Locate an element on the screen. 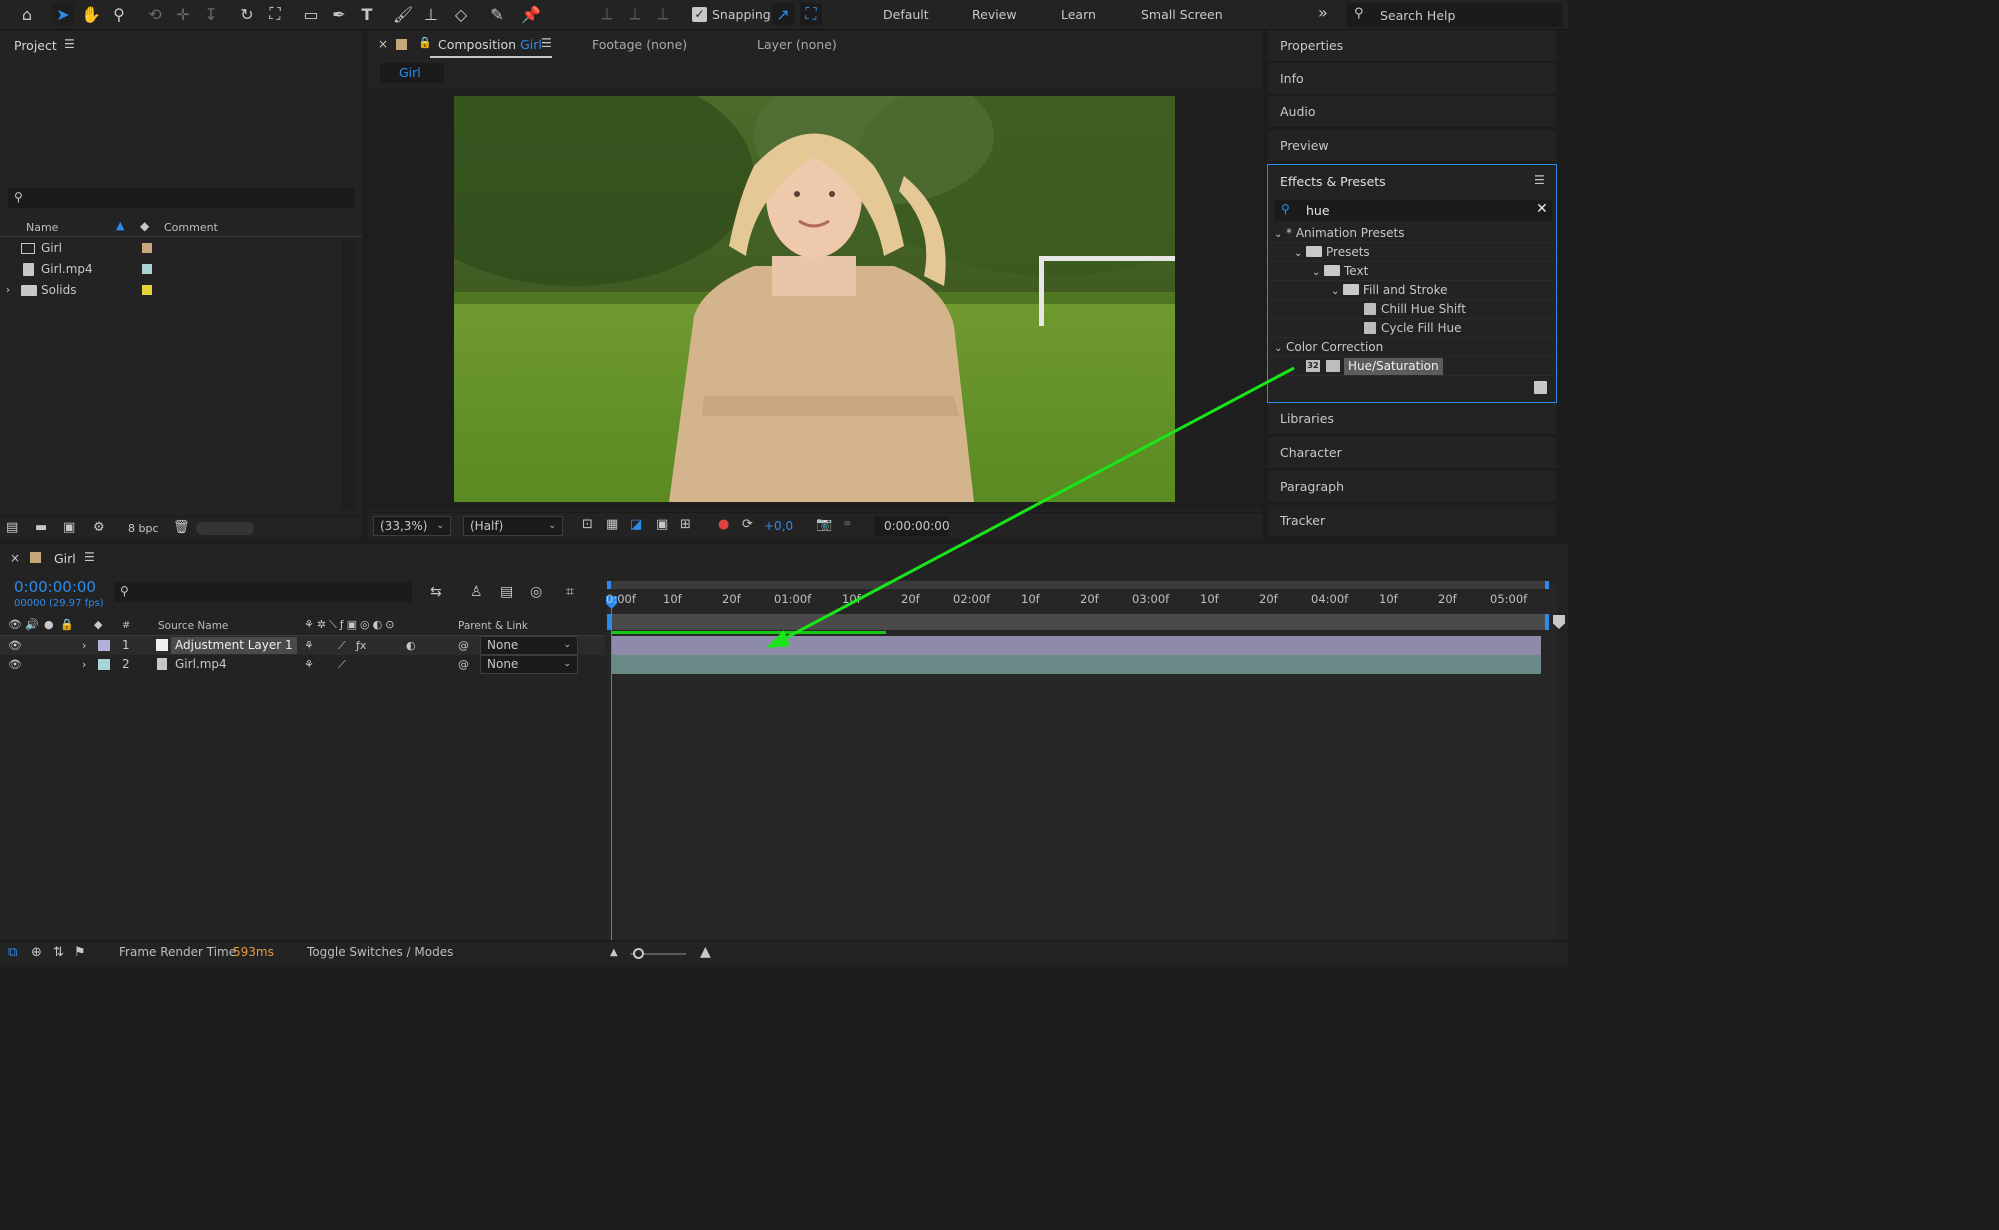 The height and width of the screenshot is (1230, 1999). tree-text-folder: ⌄ Text is located at coordinates (1412, 271).